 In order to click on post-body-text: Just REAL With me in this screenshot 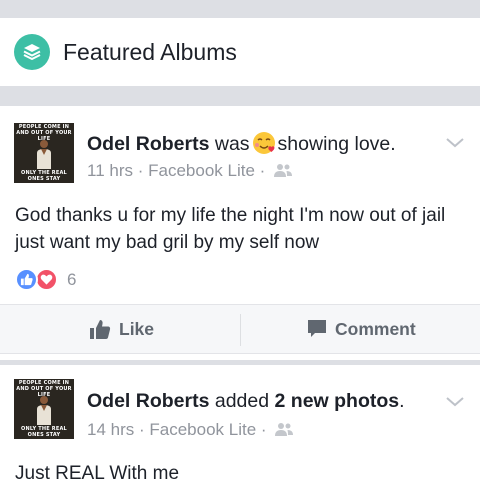, I will do `click(97, 473)`.